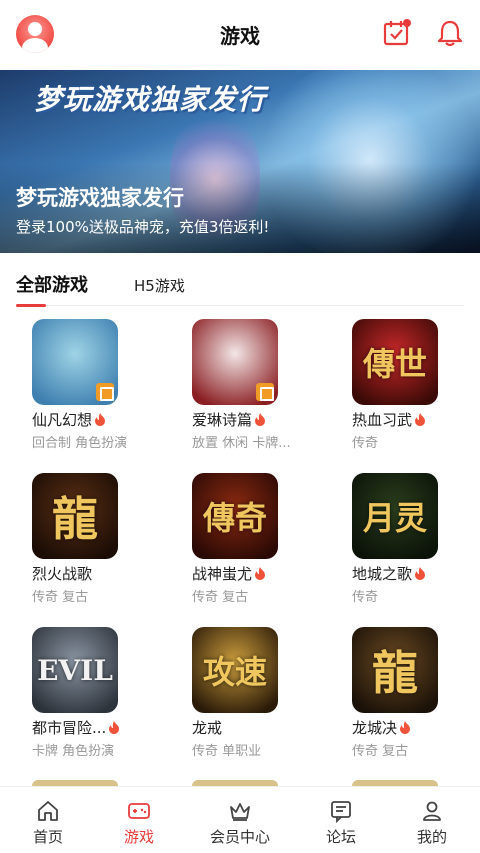 The image size is (480, 853). What do you see at coordinates (47, 837) in the screenshot?
I see `nav-home-label: 首页` at bounding box center [47, 837].